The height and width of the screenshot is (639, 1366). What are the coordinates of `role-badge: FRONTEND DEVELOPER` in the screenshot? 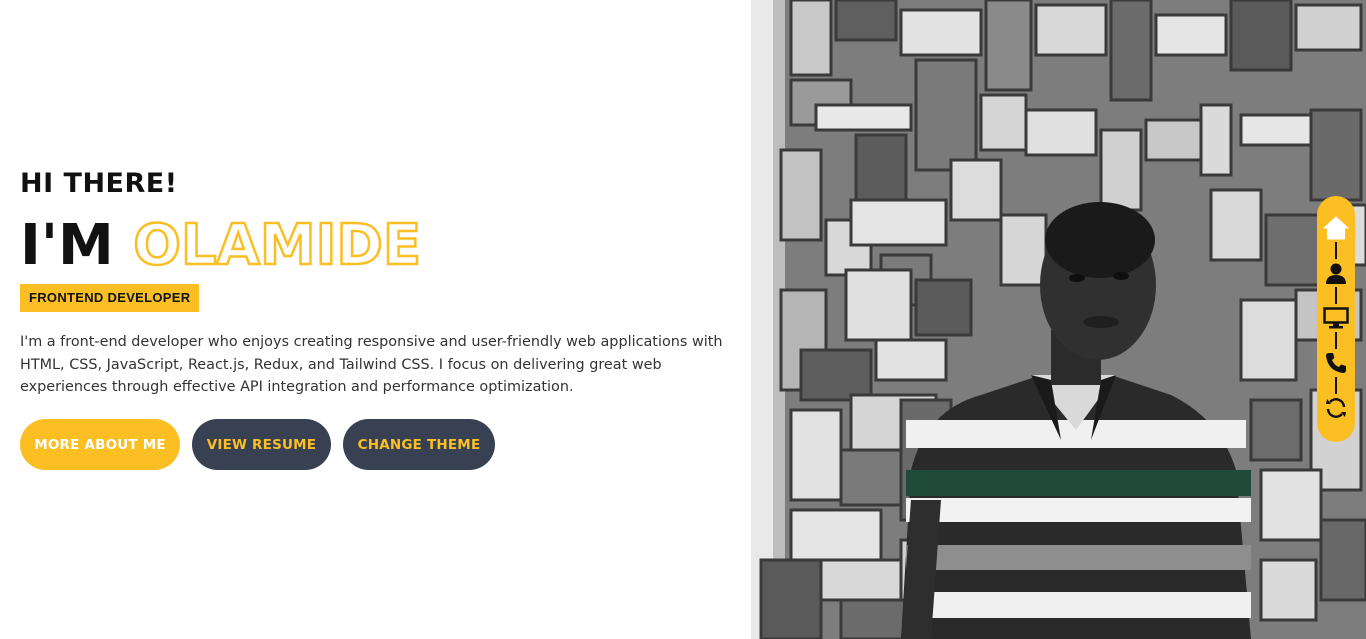 It's located at (110, 298).